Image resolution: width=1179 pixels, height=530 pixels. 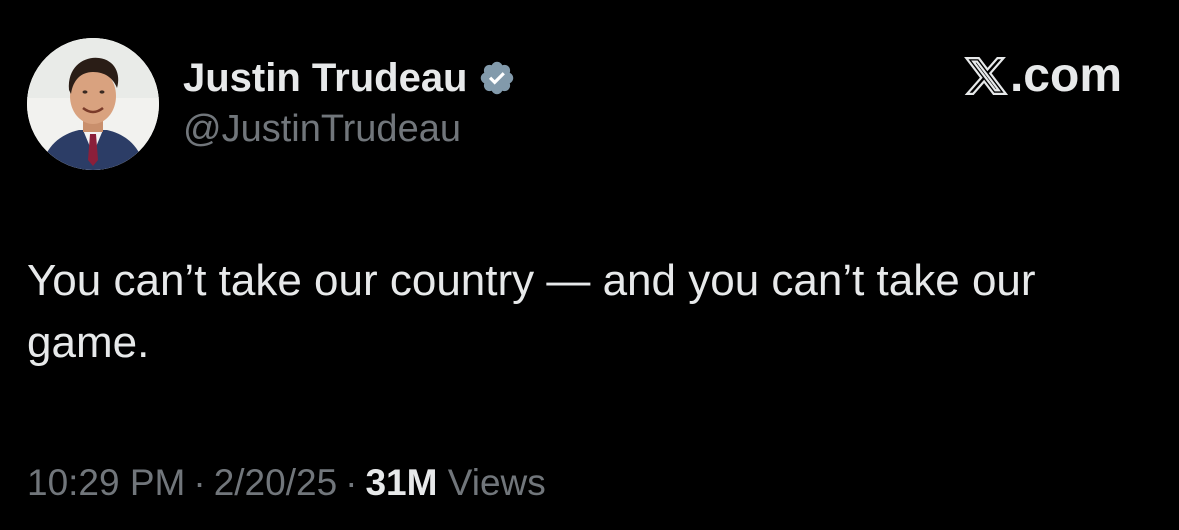 I want to click on verified-badge-icon, so click(x=497, y=78).